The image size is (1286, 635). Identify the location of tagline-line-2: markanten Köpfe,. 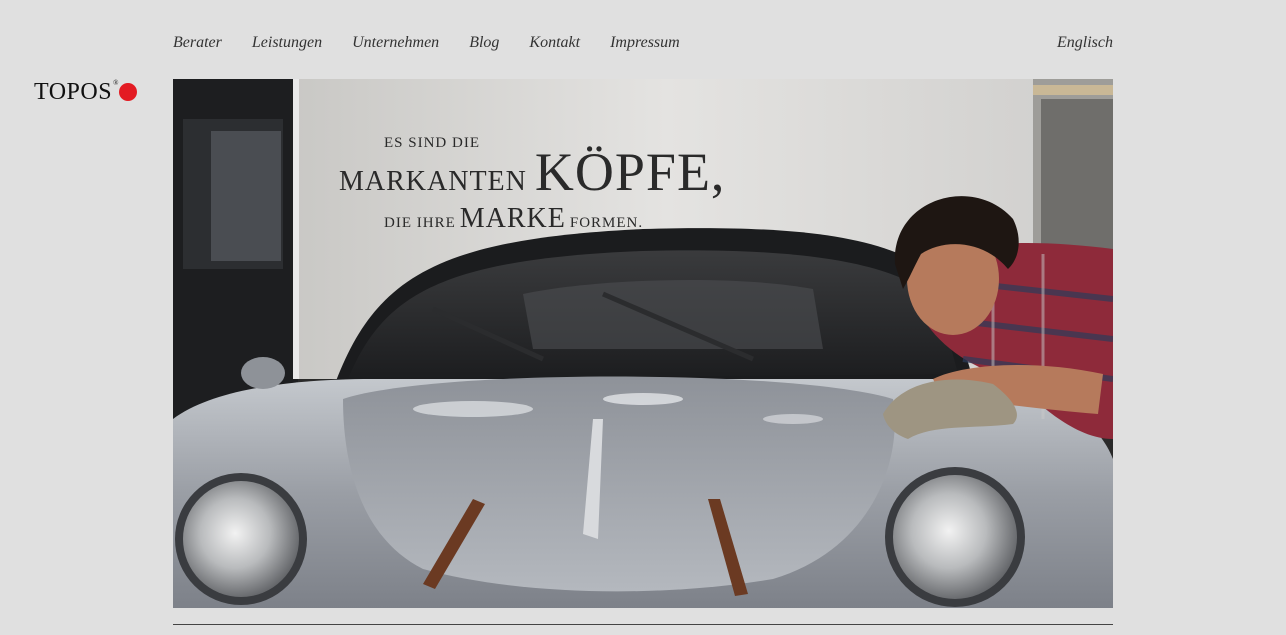
(532, 175).